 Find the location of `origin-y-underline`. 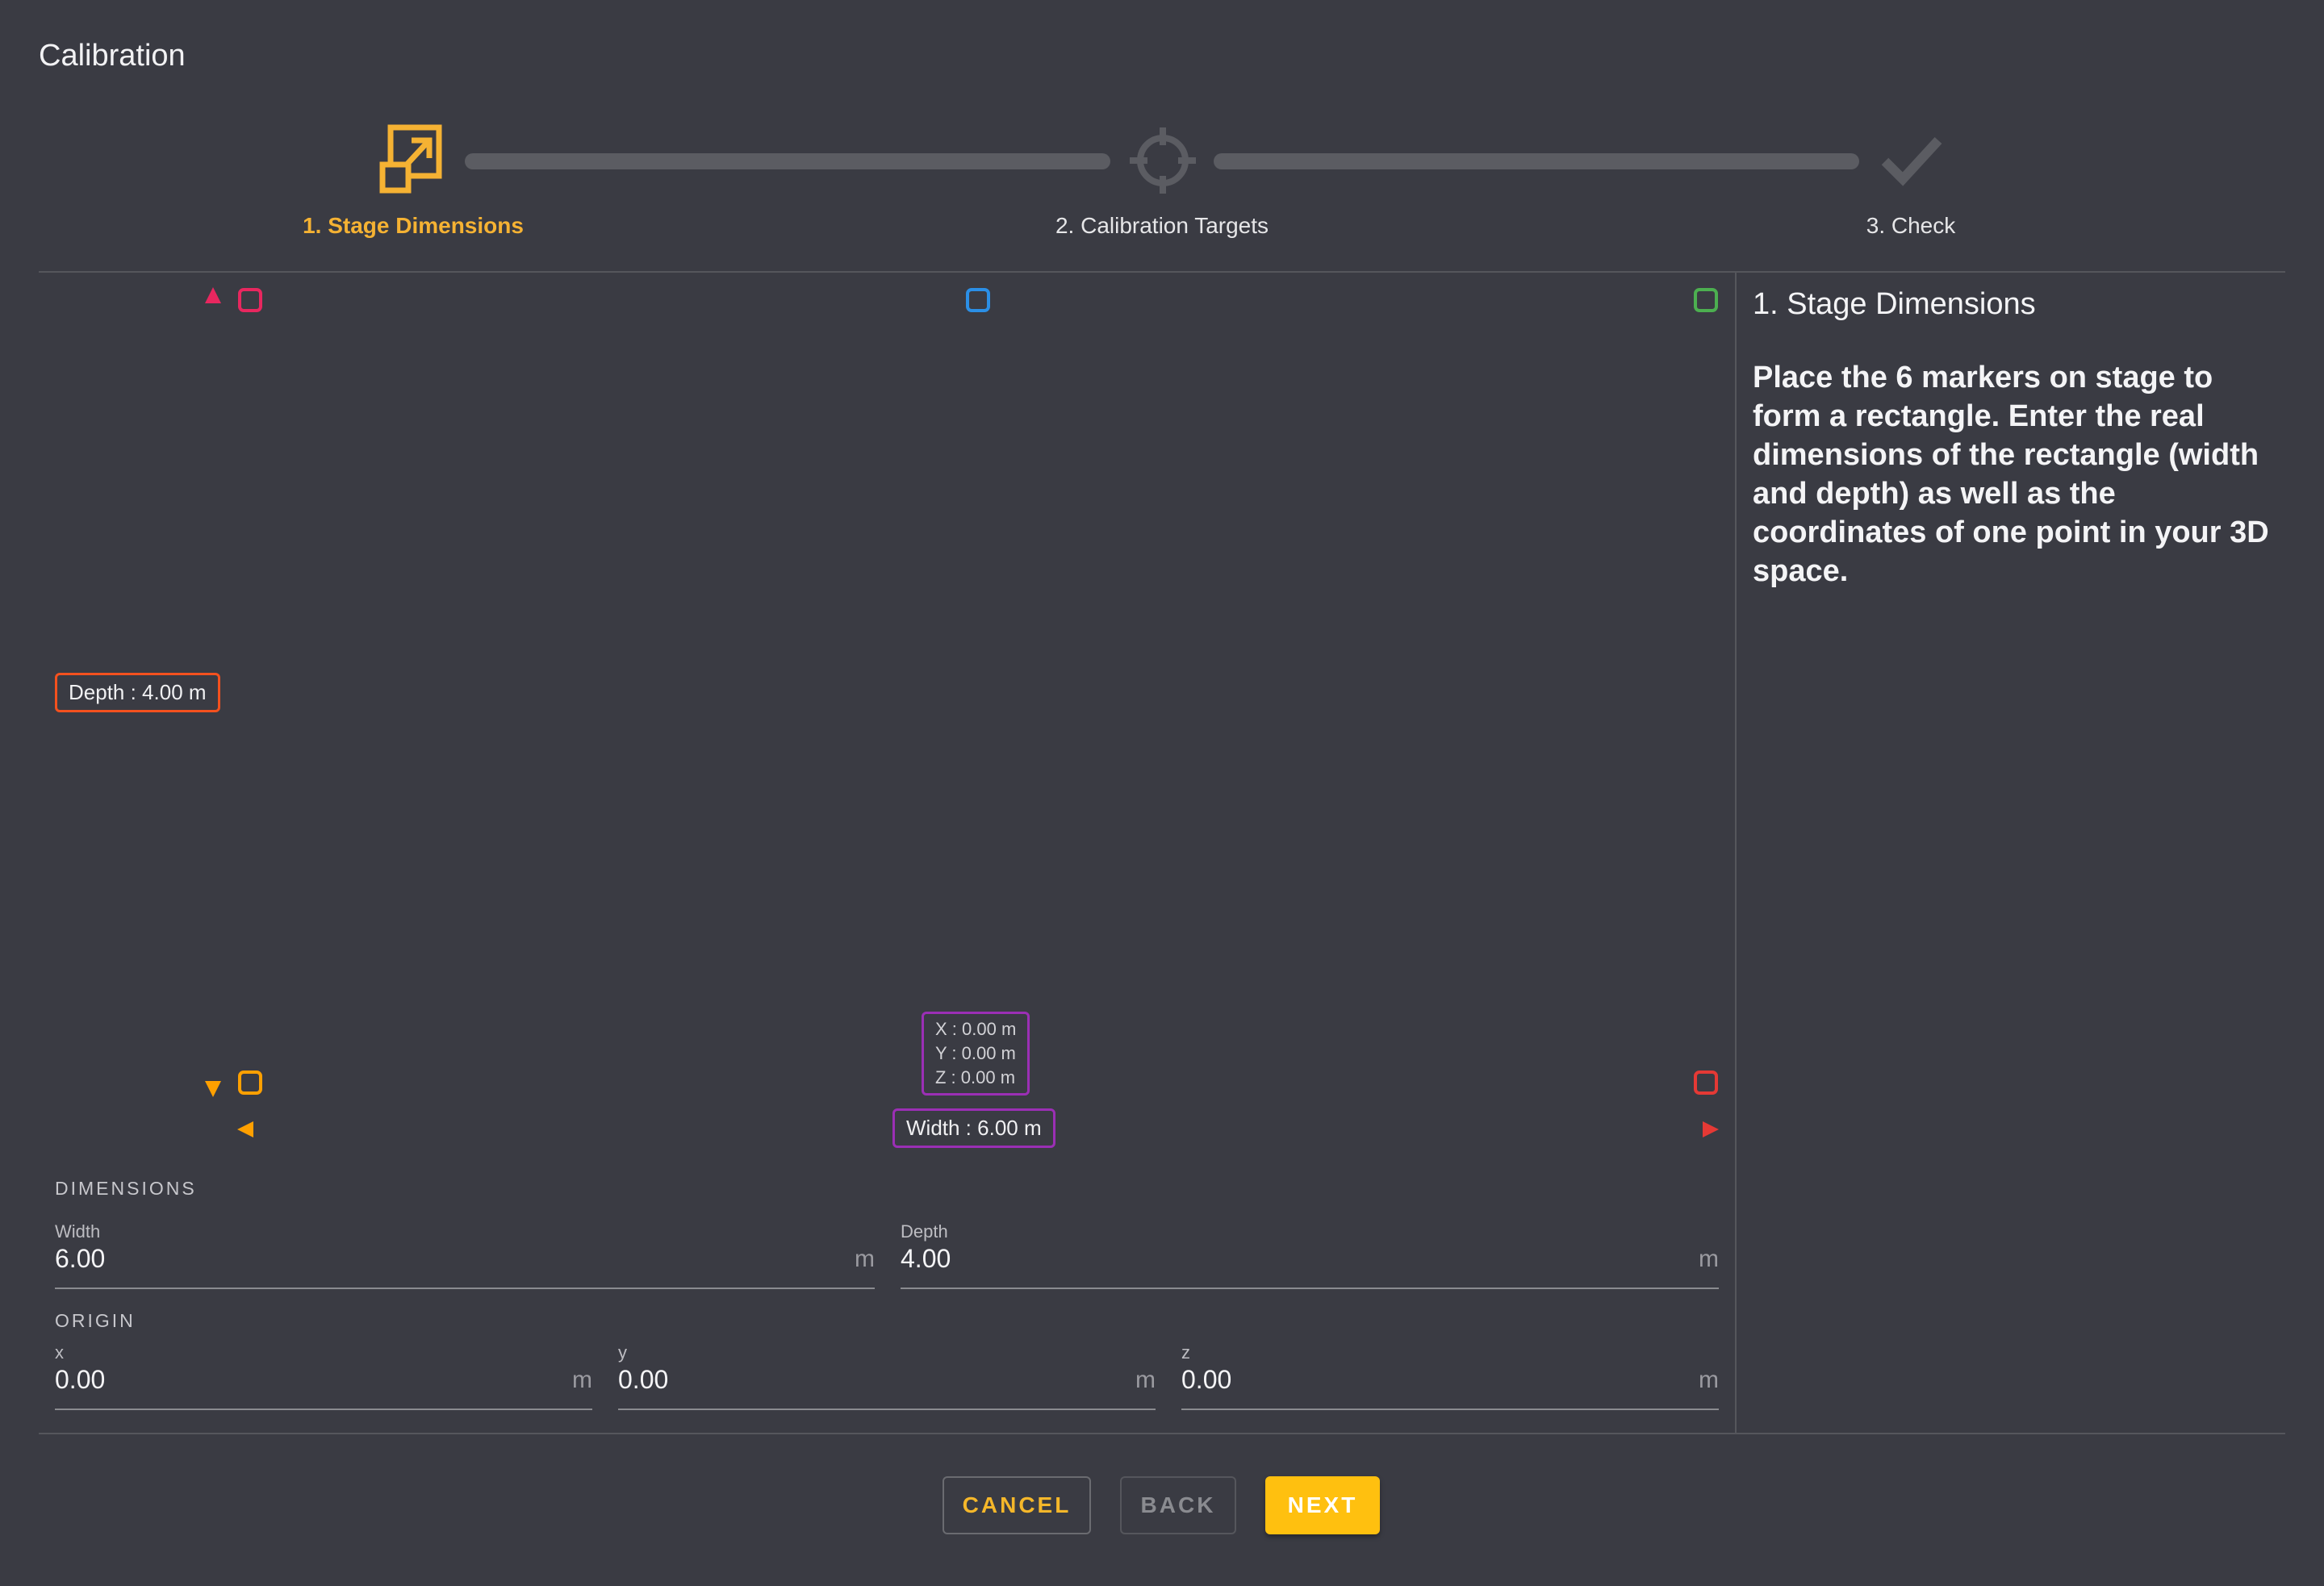

origin-y-underline is located at coordinates (887, 1409).